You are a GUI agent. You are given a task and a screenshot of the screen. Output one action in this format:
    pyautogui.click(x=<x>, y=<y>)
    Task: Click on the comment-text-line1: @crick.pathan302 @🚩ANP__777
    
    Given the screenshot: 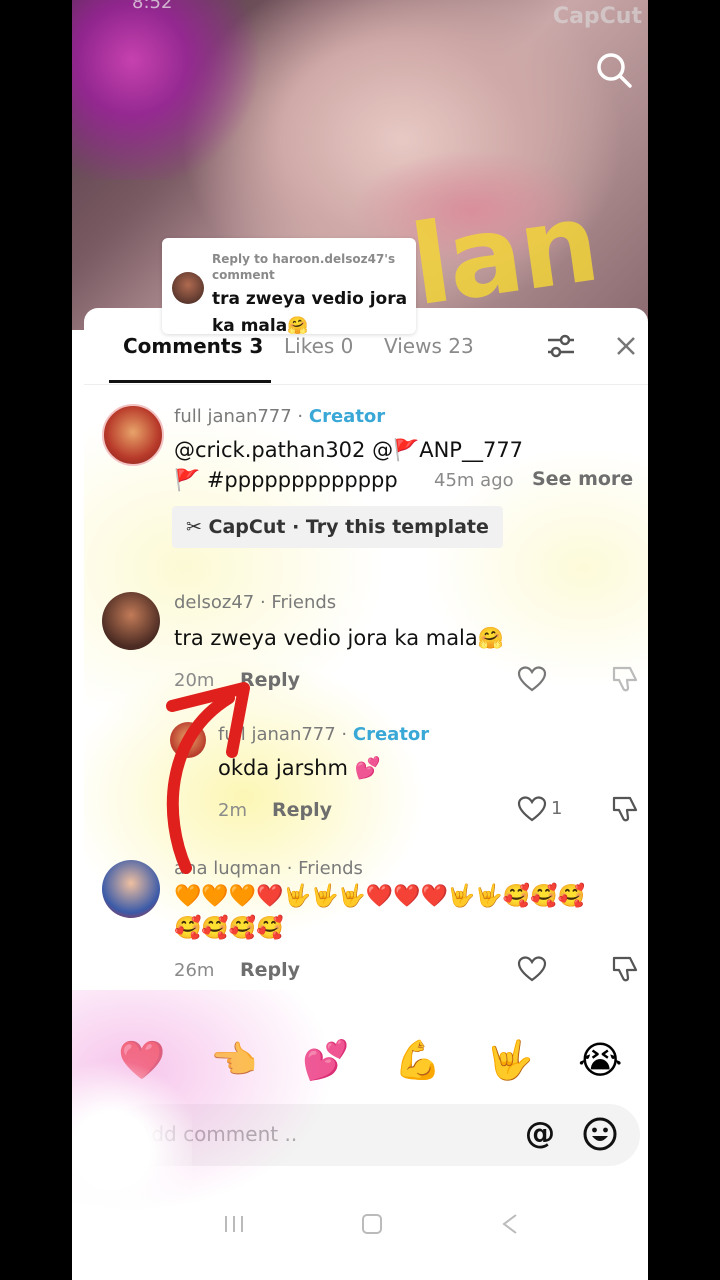 What is the action you would take?
    pyautogui.click(x=349, y=450)
    